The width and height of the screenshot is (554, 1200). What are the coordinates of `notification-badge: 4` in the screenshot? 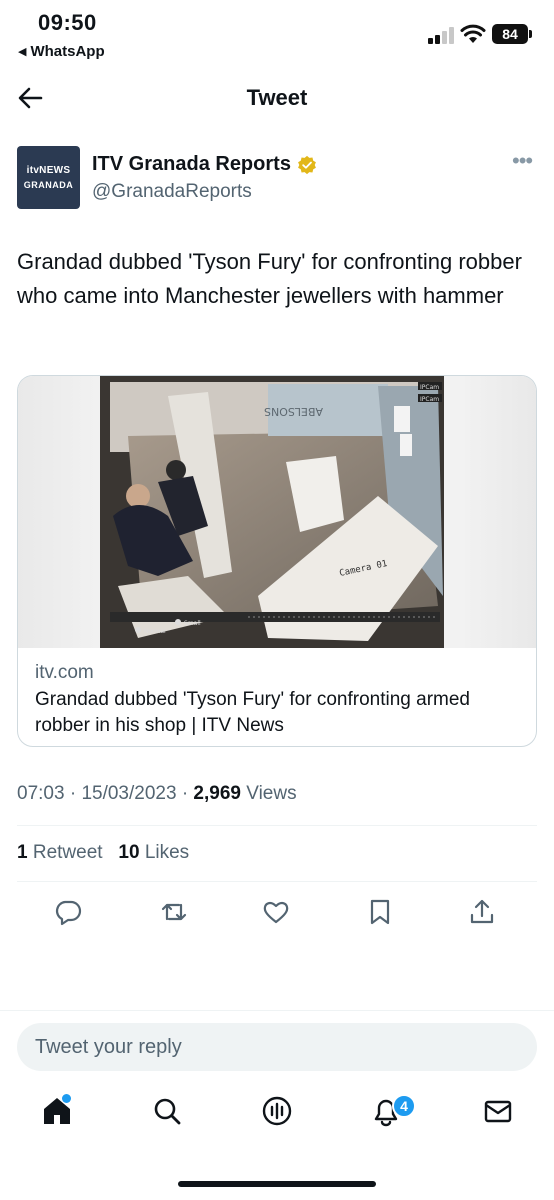 It's located at (404, 1106).